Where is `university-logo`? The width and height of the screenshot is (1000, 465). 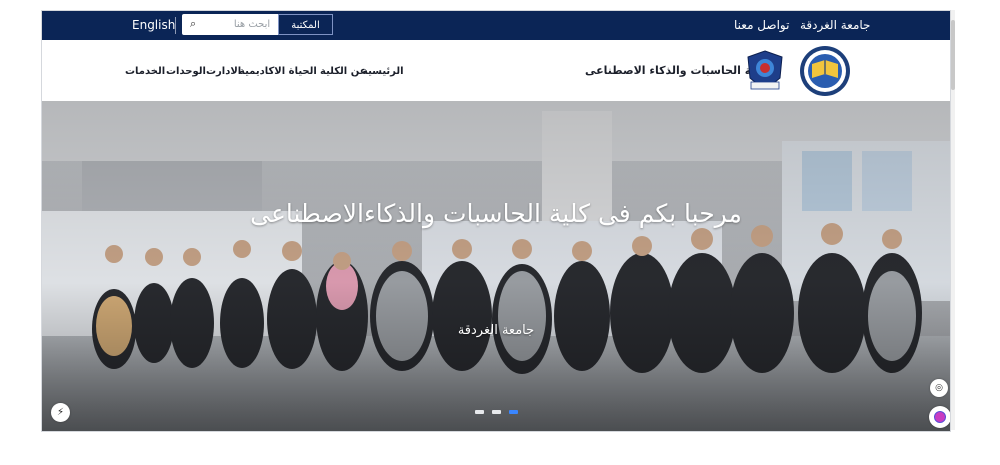 university-logo is located at coordinates (825, 71).